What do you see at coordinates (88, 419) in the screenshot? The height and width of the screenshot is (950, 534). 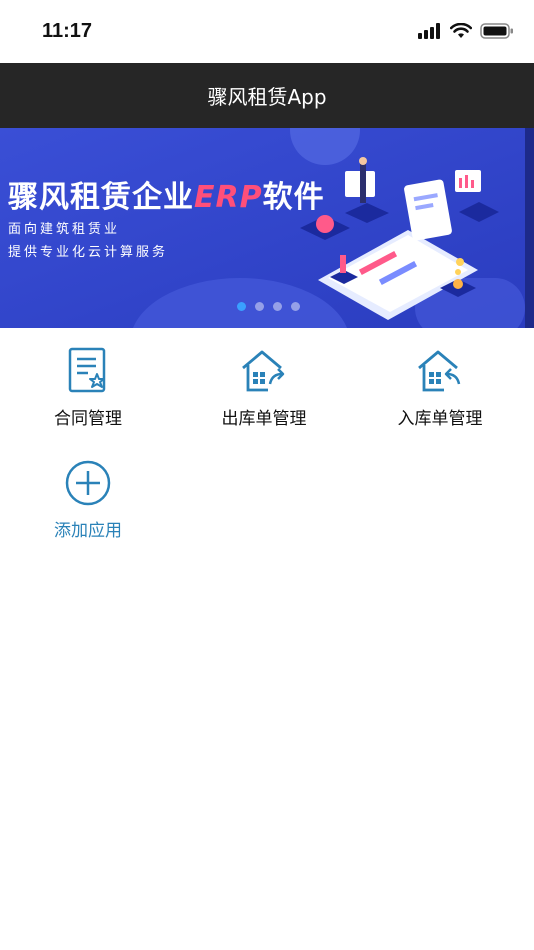 I see `app-label: 合同管理` at bounding box center [88, 419].